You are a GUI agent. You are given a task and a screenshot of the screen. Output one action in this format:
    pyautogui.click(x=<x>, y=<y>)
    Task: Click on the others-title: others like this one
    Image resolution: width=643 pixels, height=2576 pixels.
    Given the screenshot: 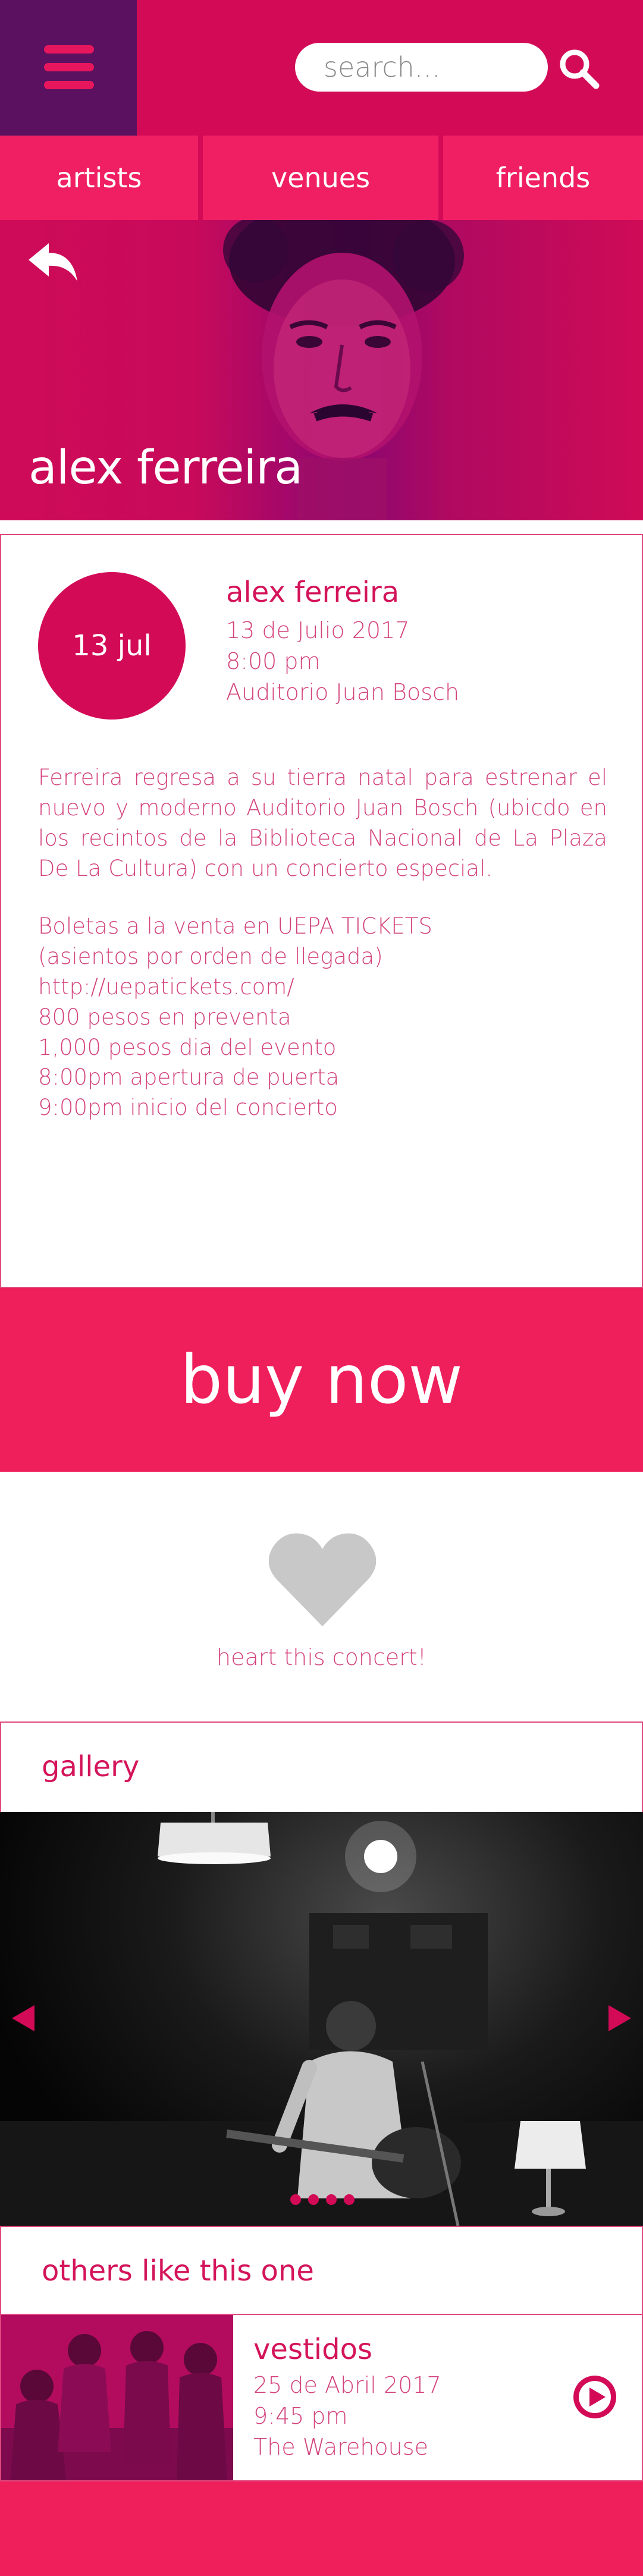 What is the action you would take?
    pyautogui.click(x=178, y=2271)
    